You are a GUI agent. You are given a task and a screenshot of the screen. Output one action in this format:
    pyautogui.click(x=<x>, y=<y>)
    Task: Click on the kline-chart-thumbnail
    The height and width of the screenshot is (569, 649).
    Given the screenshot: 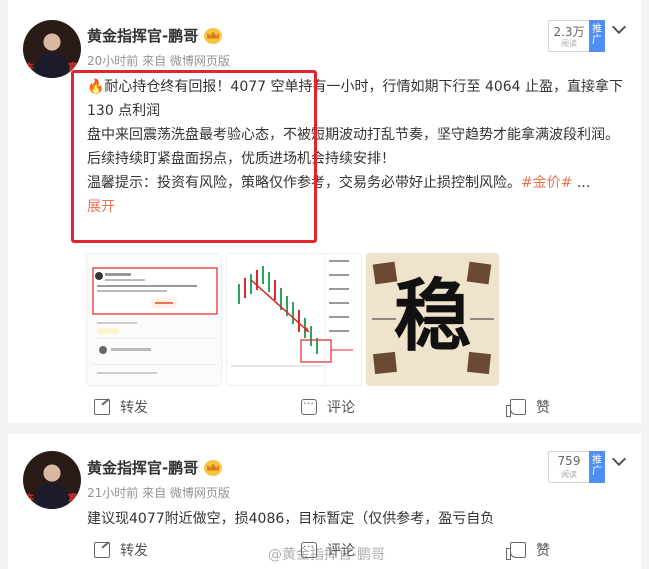 What is the action you would take?
    pyautogui.click(x=294, y=319)
    